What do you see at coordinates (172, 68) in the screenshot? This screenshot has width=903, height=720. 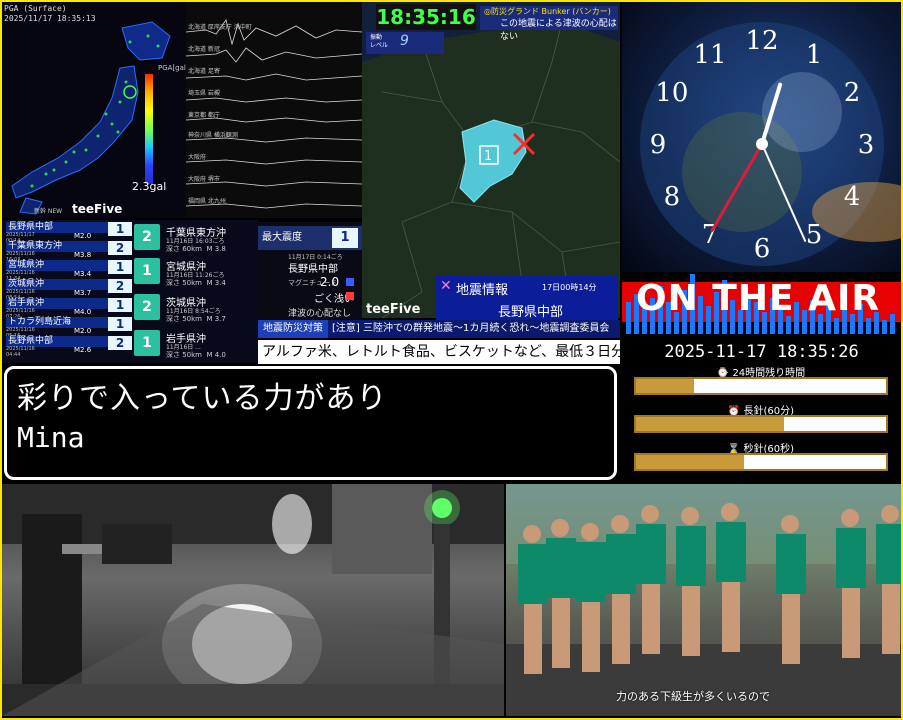 I see `pga-scale-title: PGA[gal]` at bounding box center [172, 68].